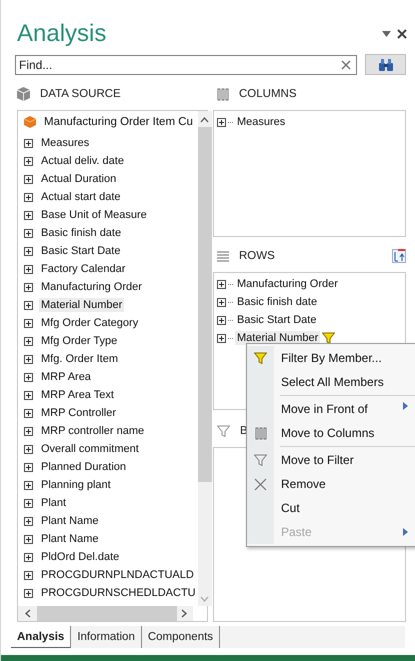 The width and height of the screenshot is (415, 661). I want to click on remove-icon, so click(260, 484).